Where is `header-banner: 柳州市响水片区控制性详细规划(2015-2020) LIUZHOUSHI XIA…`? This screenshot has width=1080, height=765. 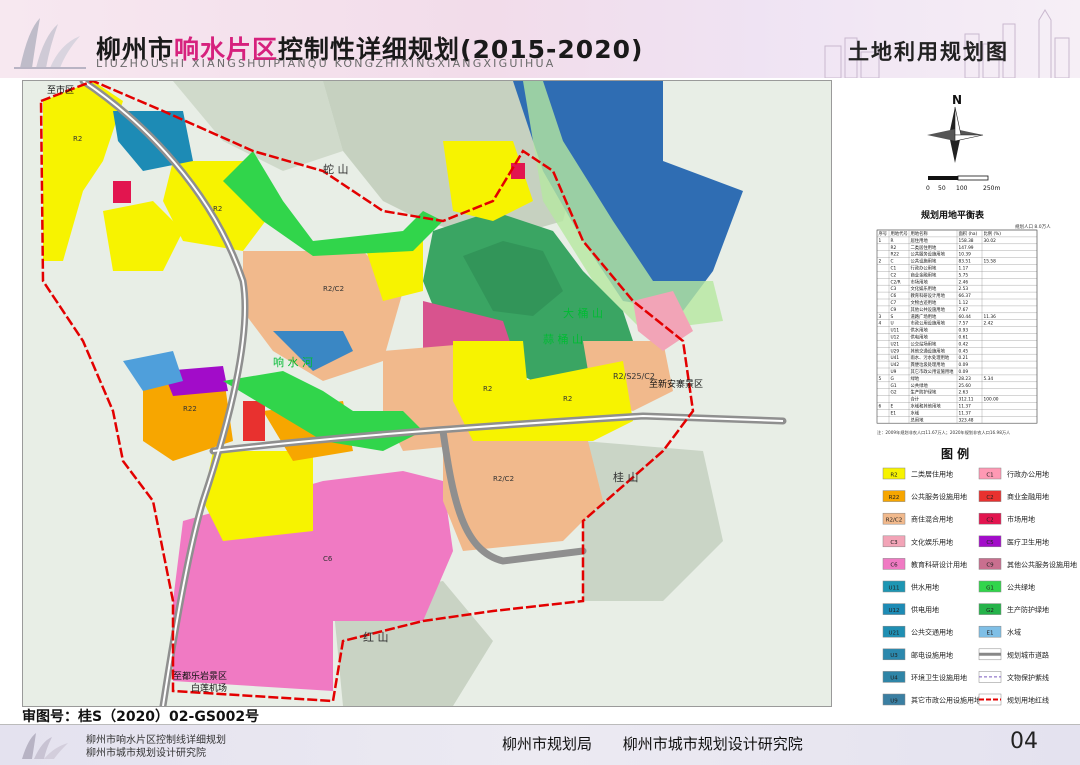 header-banner: 柳州市响水片区控制性详细规划(2015-2020) LIUZHOUSHI XIA… is located at coordinates (540, 39).